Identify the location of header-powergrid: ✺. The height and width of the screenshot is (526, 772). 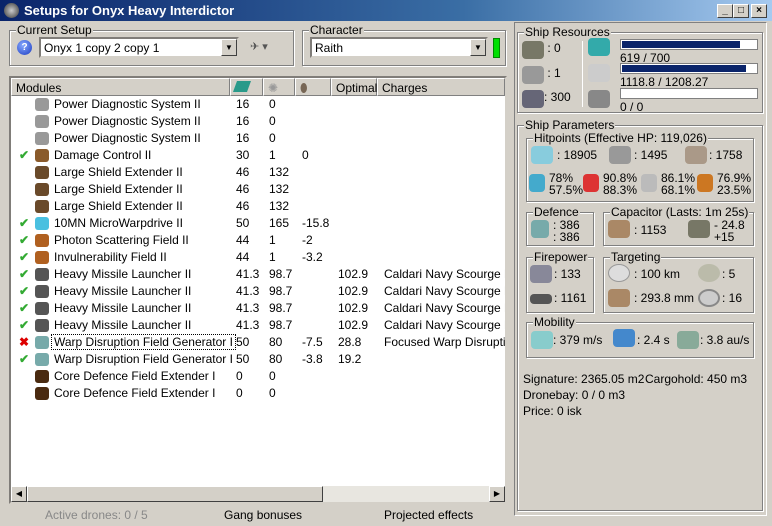
(279, 87).